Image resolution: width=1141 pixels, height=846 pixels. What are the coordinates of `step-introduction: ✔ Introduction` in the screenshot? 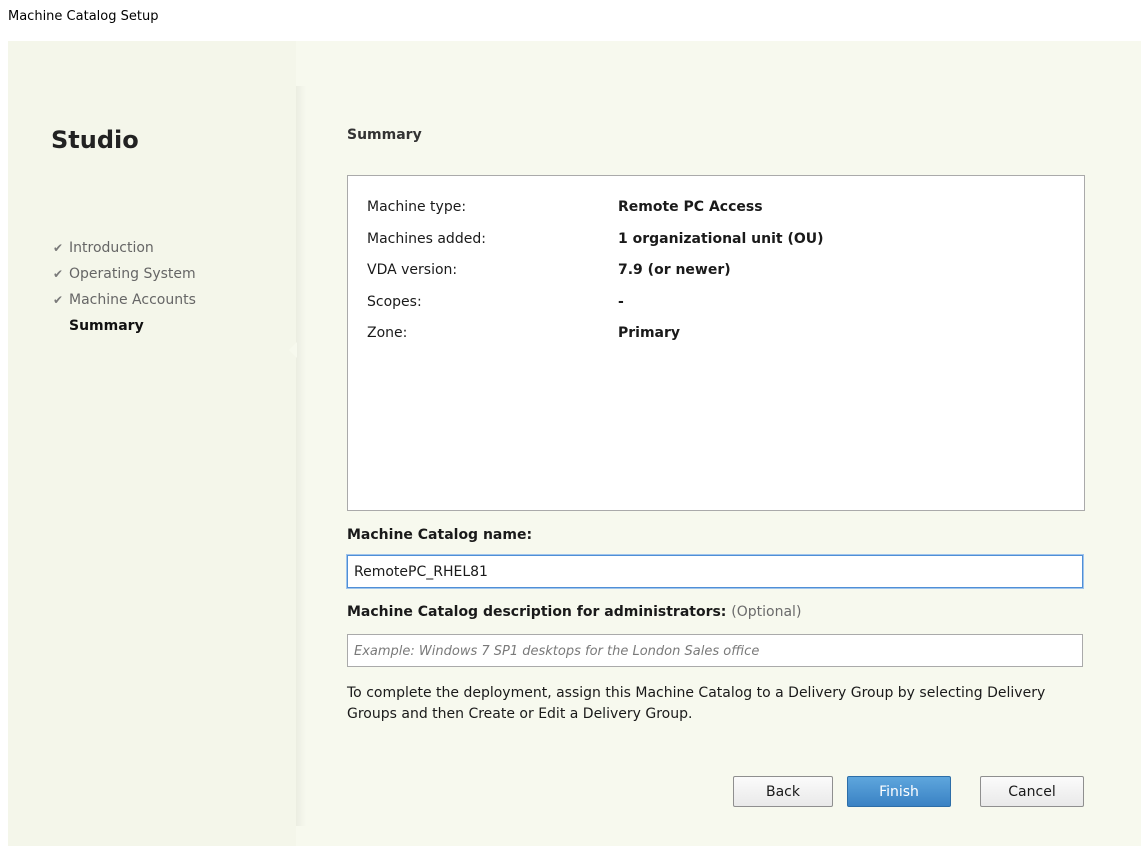 It's located at (124, 248).